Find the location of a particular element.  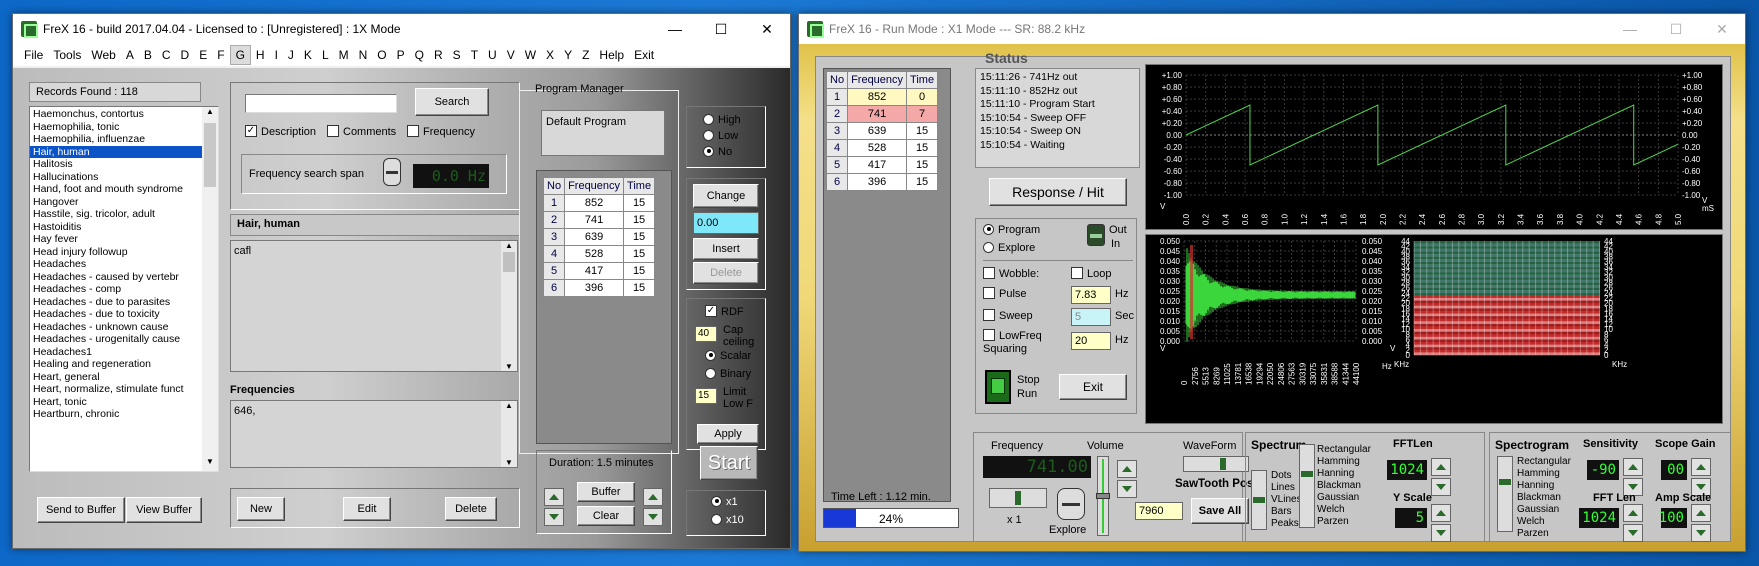

table-row: 5 417 15 is located at coordinates (599, 271).